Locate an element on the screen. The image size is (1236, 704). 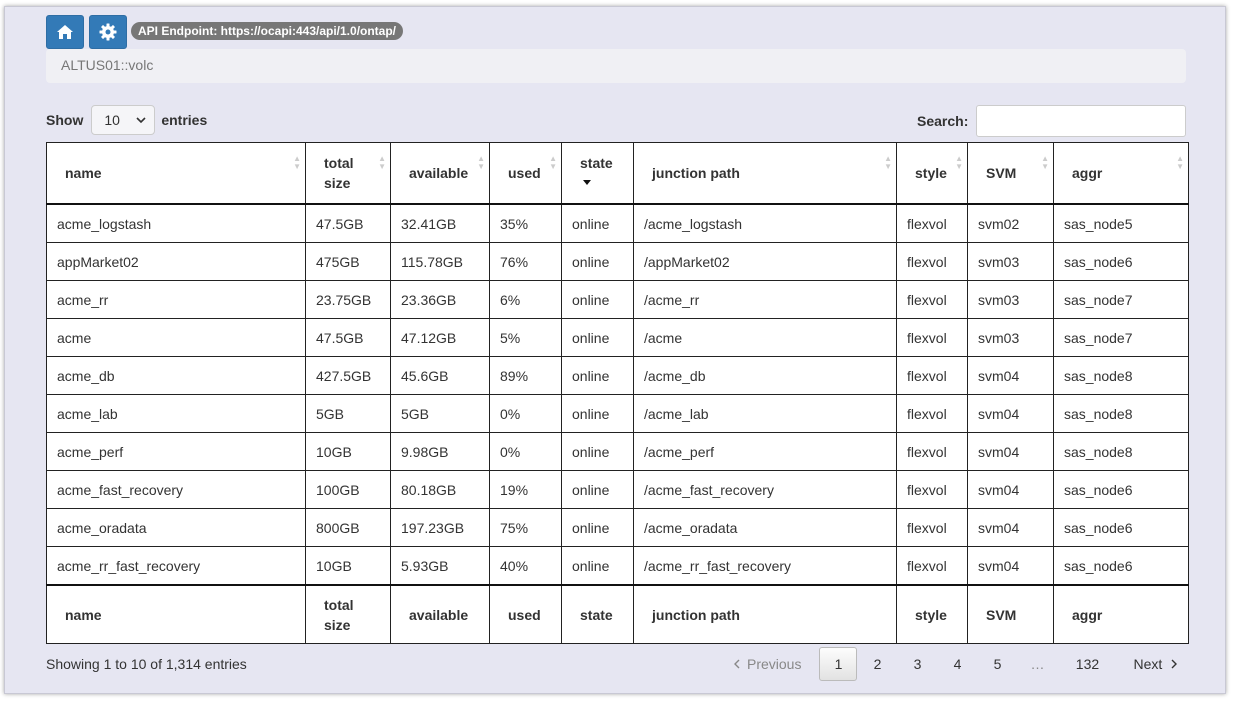
column-header-name: name ▲ ▼ is located at coordinates (176, 173).